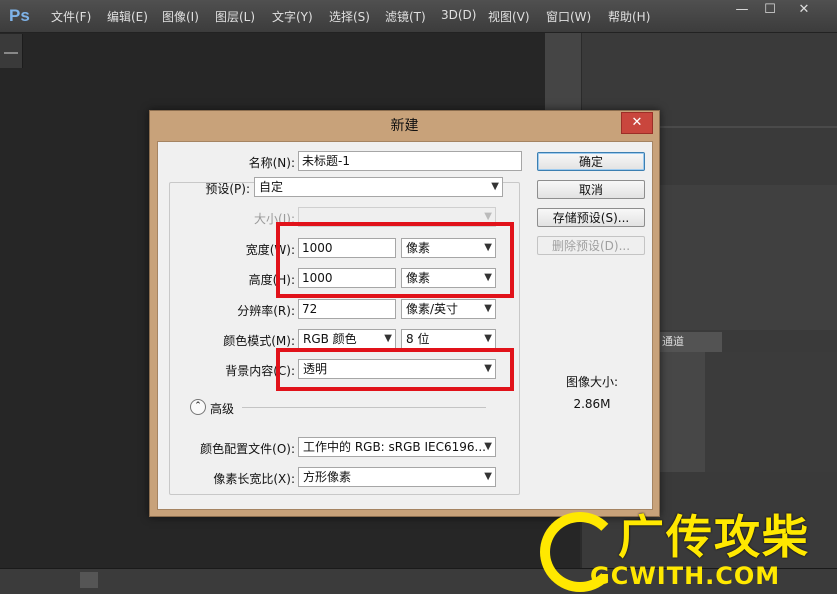 Image resolution: width=837 pixels, height=594 pixels. Describe the element at coordinates (292, 16) in the screenshot. I see `menu-type: 文字(Y)` at that location.